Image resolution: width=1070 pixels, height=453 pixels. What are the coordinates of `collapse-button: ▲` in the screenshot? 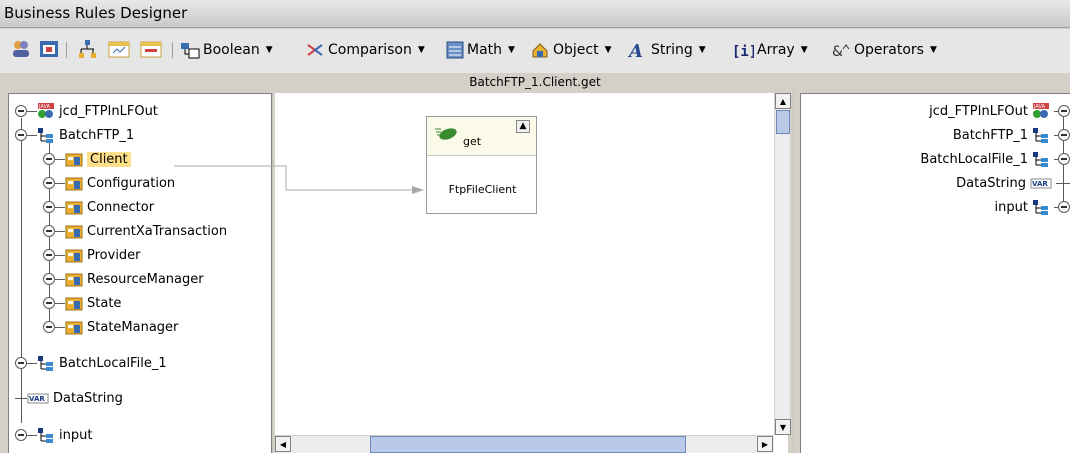 It's located at (523, 126).